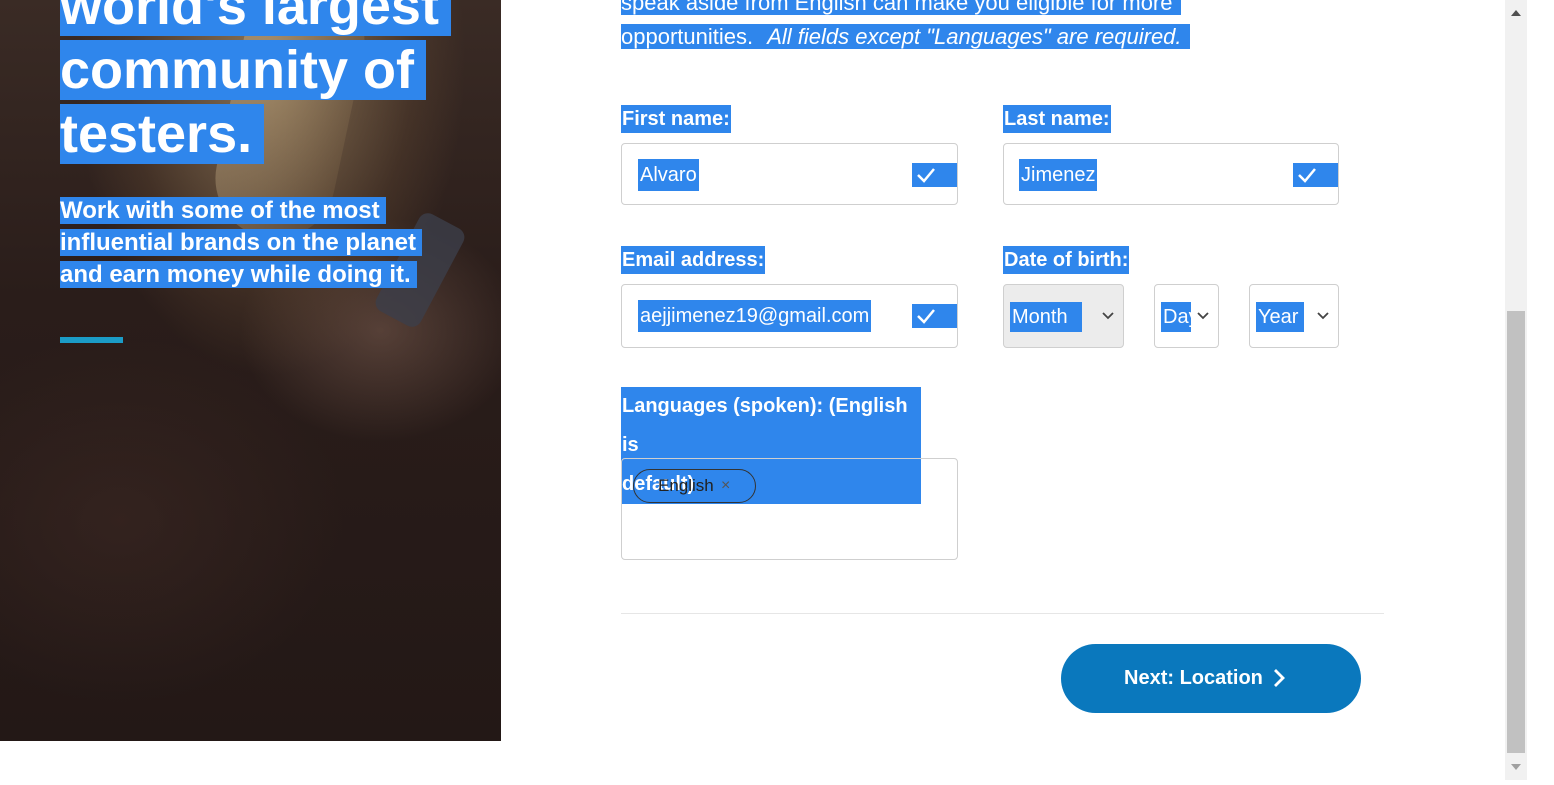  I want to click on email-label: Email address:, so click(693, 260).